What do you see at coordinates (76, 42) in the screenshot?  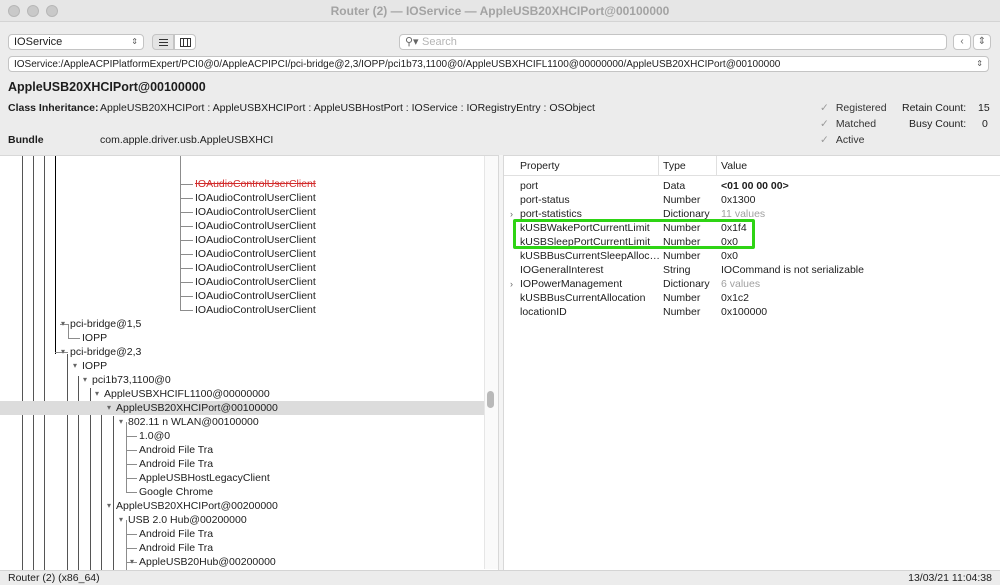 I see `plane-select: IOService ⇕` at bounding box center [76, 42].